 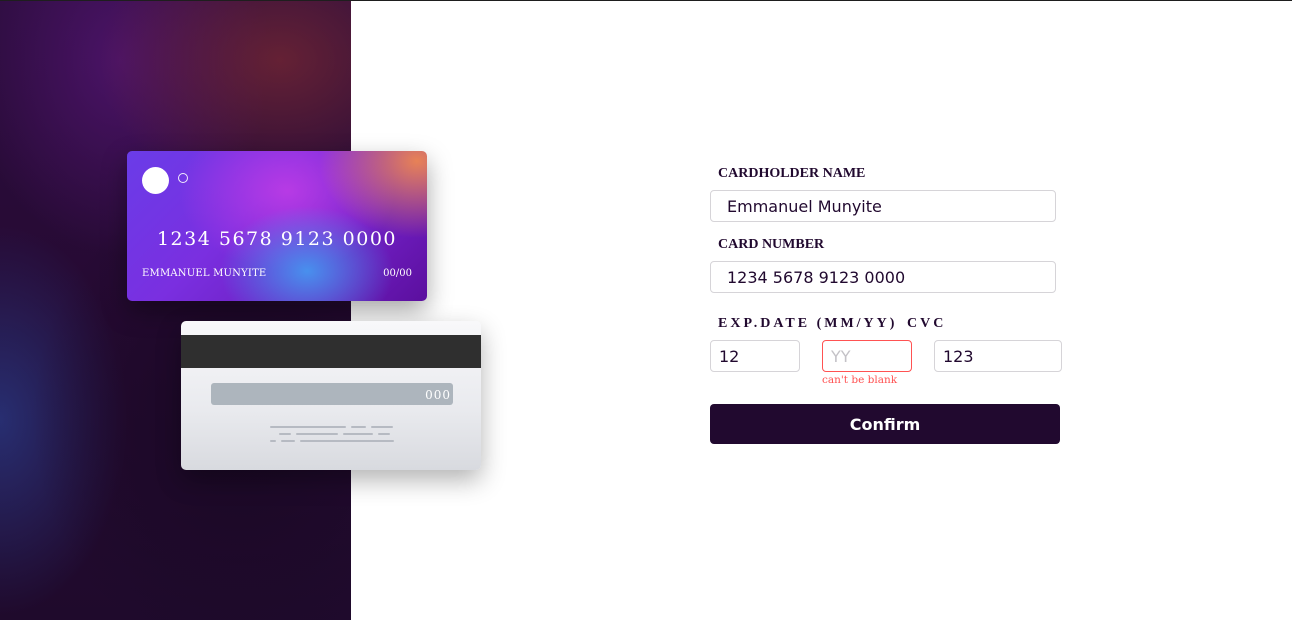 I want to click on cardholder-name-input, so click(x=883, y=206).